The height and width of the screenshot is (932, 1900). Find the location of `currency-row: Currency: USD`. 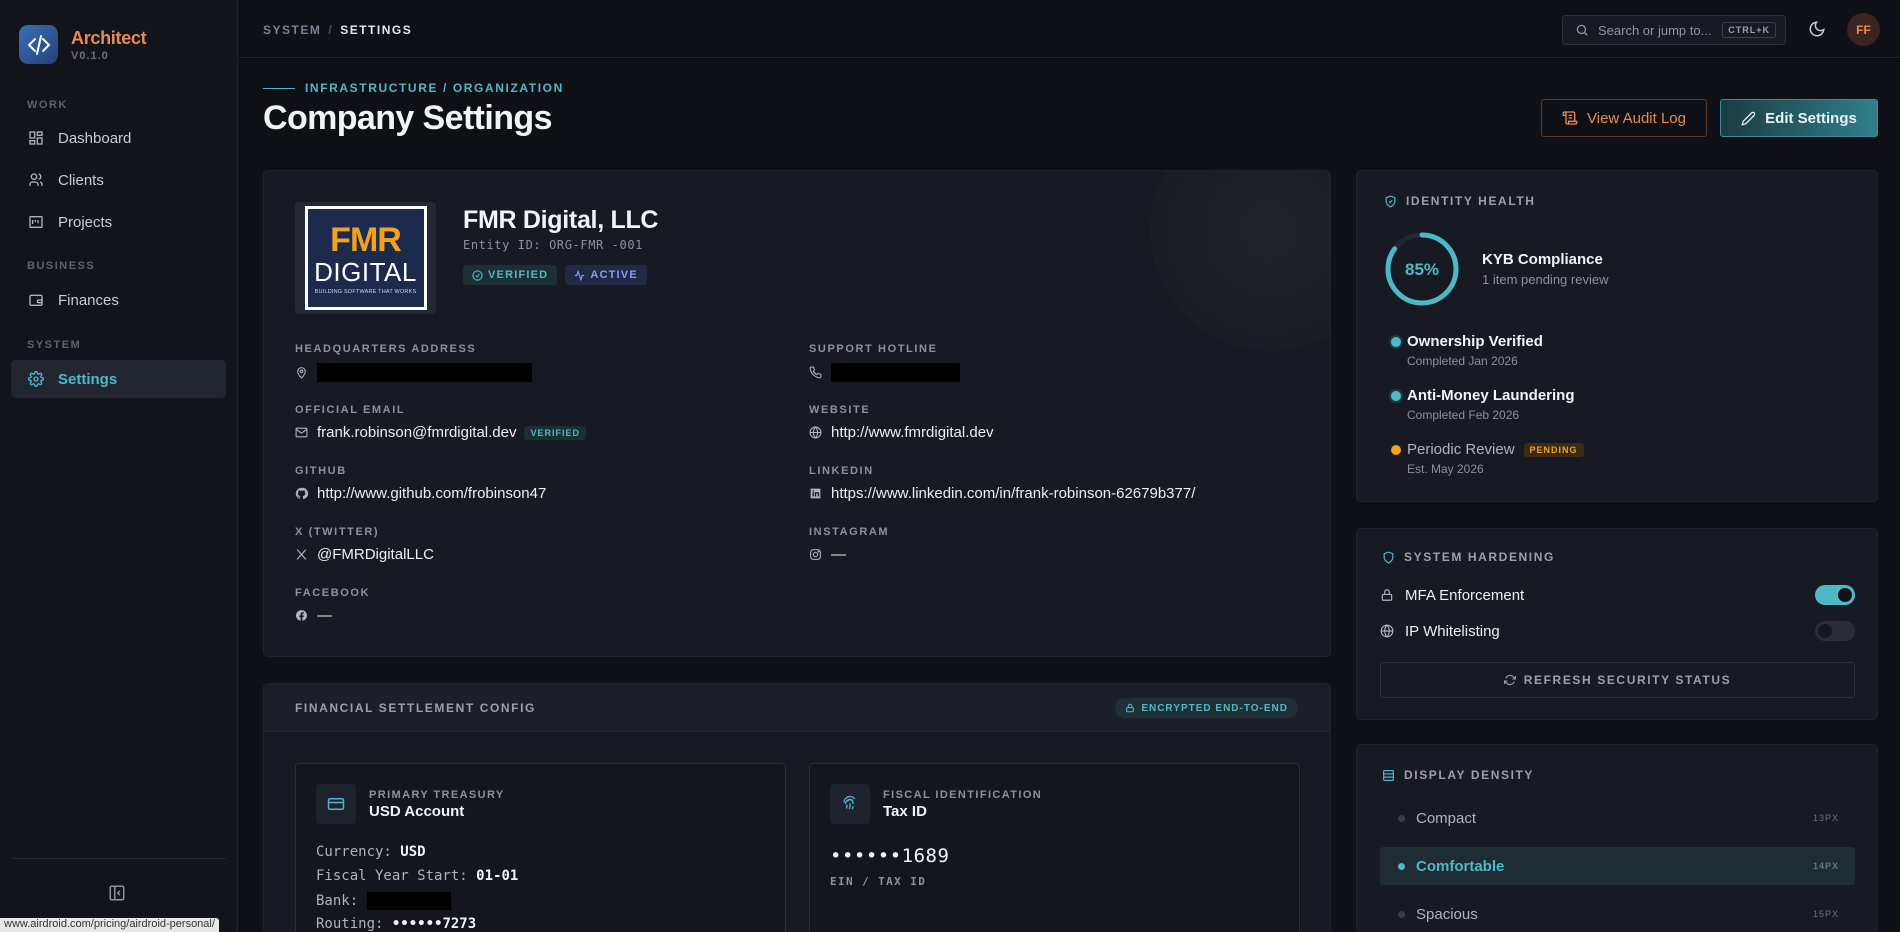

currency-row: Currency: USD is located at coordinates (371, 852).